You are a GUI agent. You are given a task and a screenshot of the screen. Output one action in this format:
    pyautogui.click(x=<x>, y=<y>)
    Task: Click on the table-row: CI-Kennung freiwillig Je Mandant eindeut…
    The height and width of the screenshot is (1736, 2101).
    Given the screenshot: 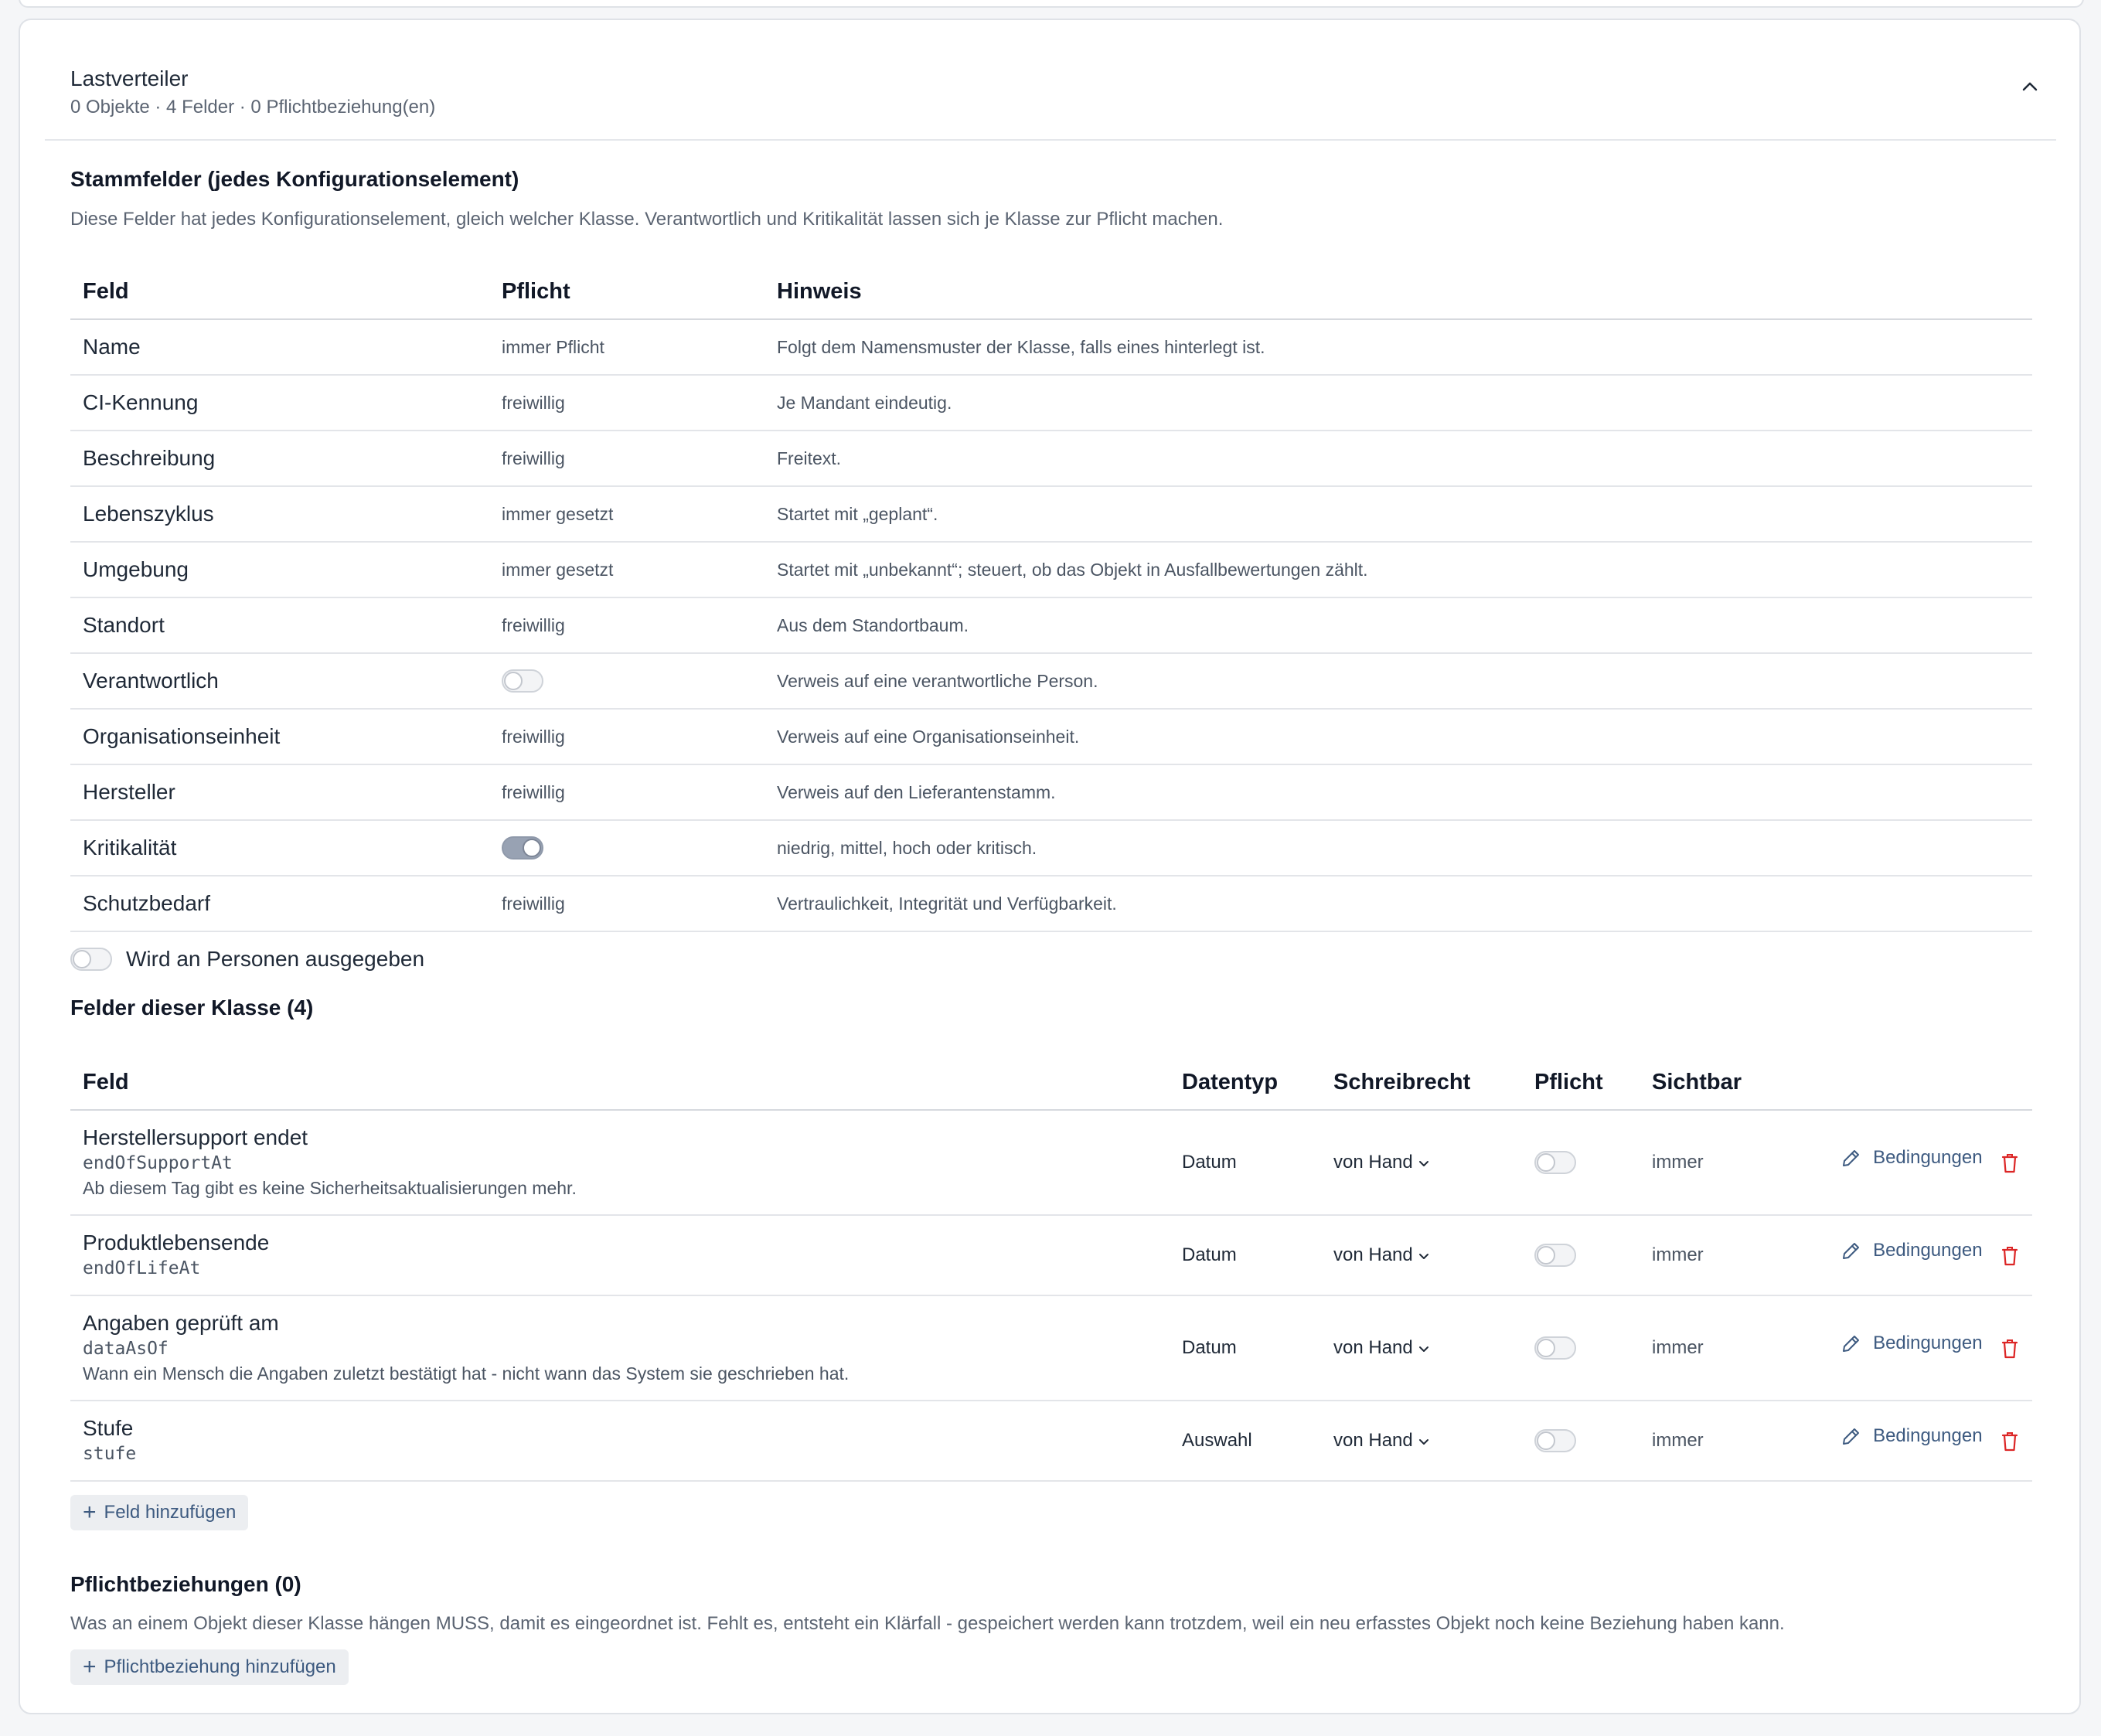 What is the action you would take?
    pyautogui.click(x=1051, y=403)
    